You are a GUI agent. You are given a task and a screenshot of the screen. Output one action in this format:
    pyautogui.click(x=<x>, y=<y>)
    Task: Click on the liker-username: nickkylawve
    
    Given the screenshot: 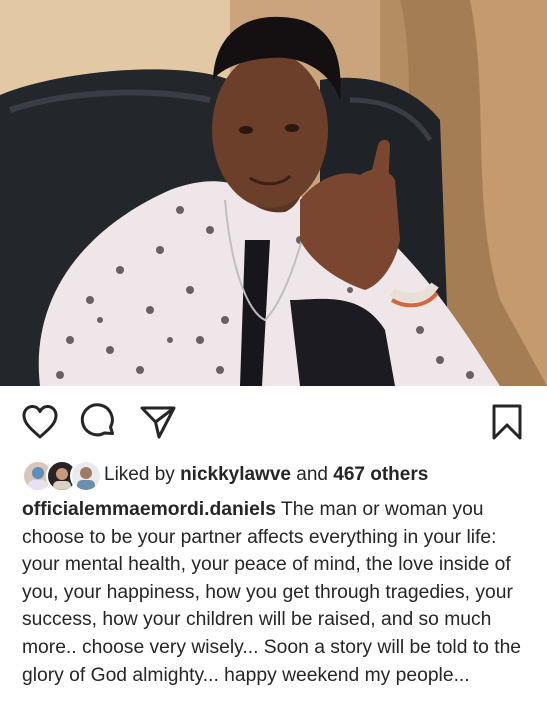 What is the action you would take?
    pyautogui.click(x=235, y=474)
    